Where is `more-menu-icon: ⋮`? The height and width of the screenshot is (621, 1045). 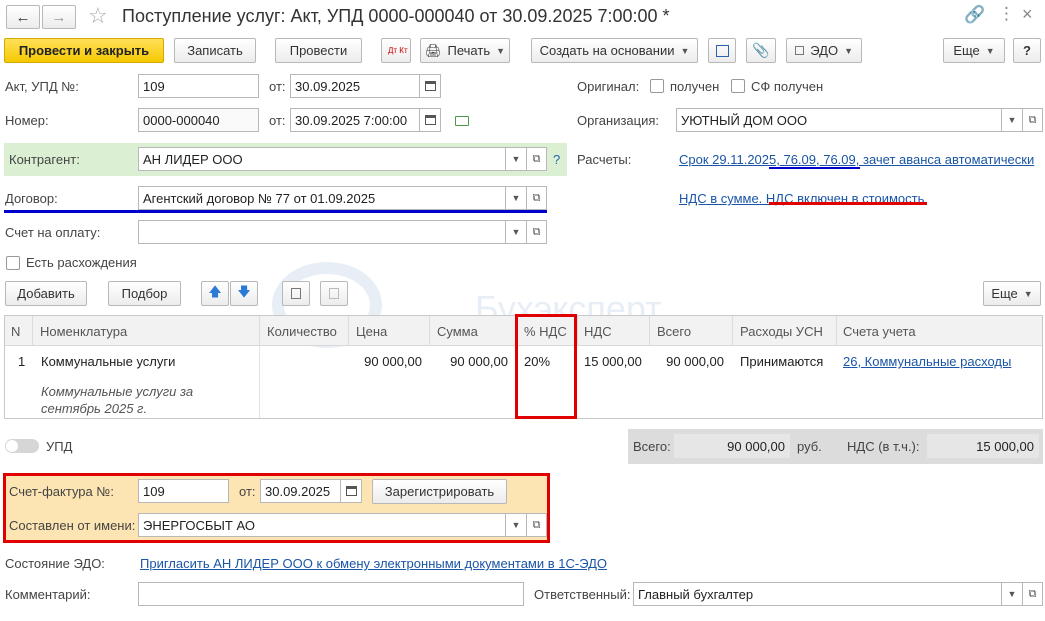
more-menu-icon: ⋮ is located at coordinates (1006, 14).